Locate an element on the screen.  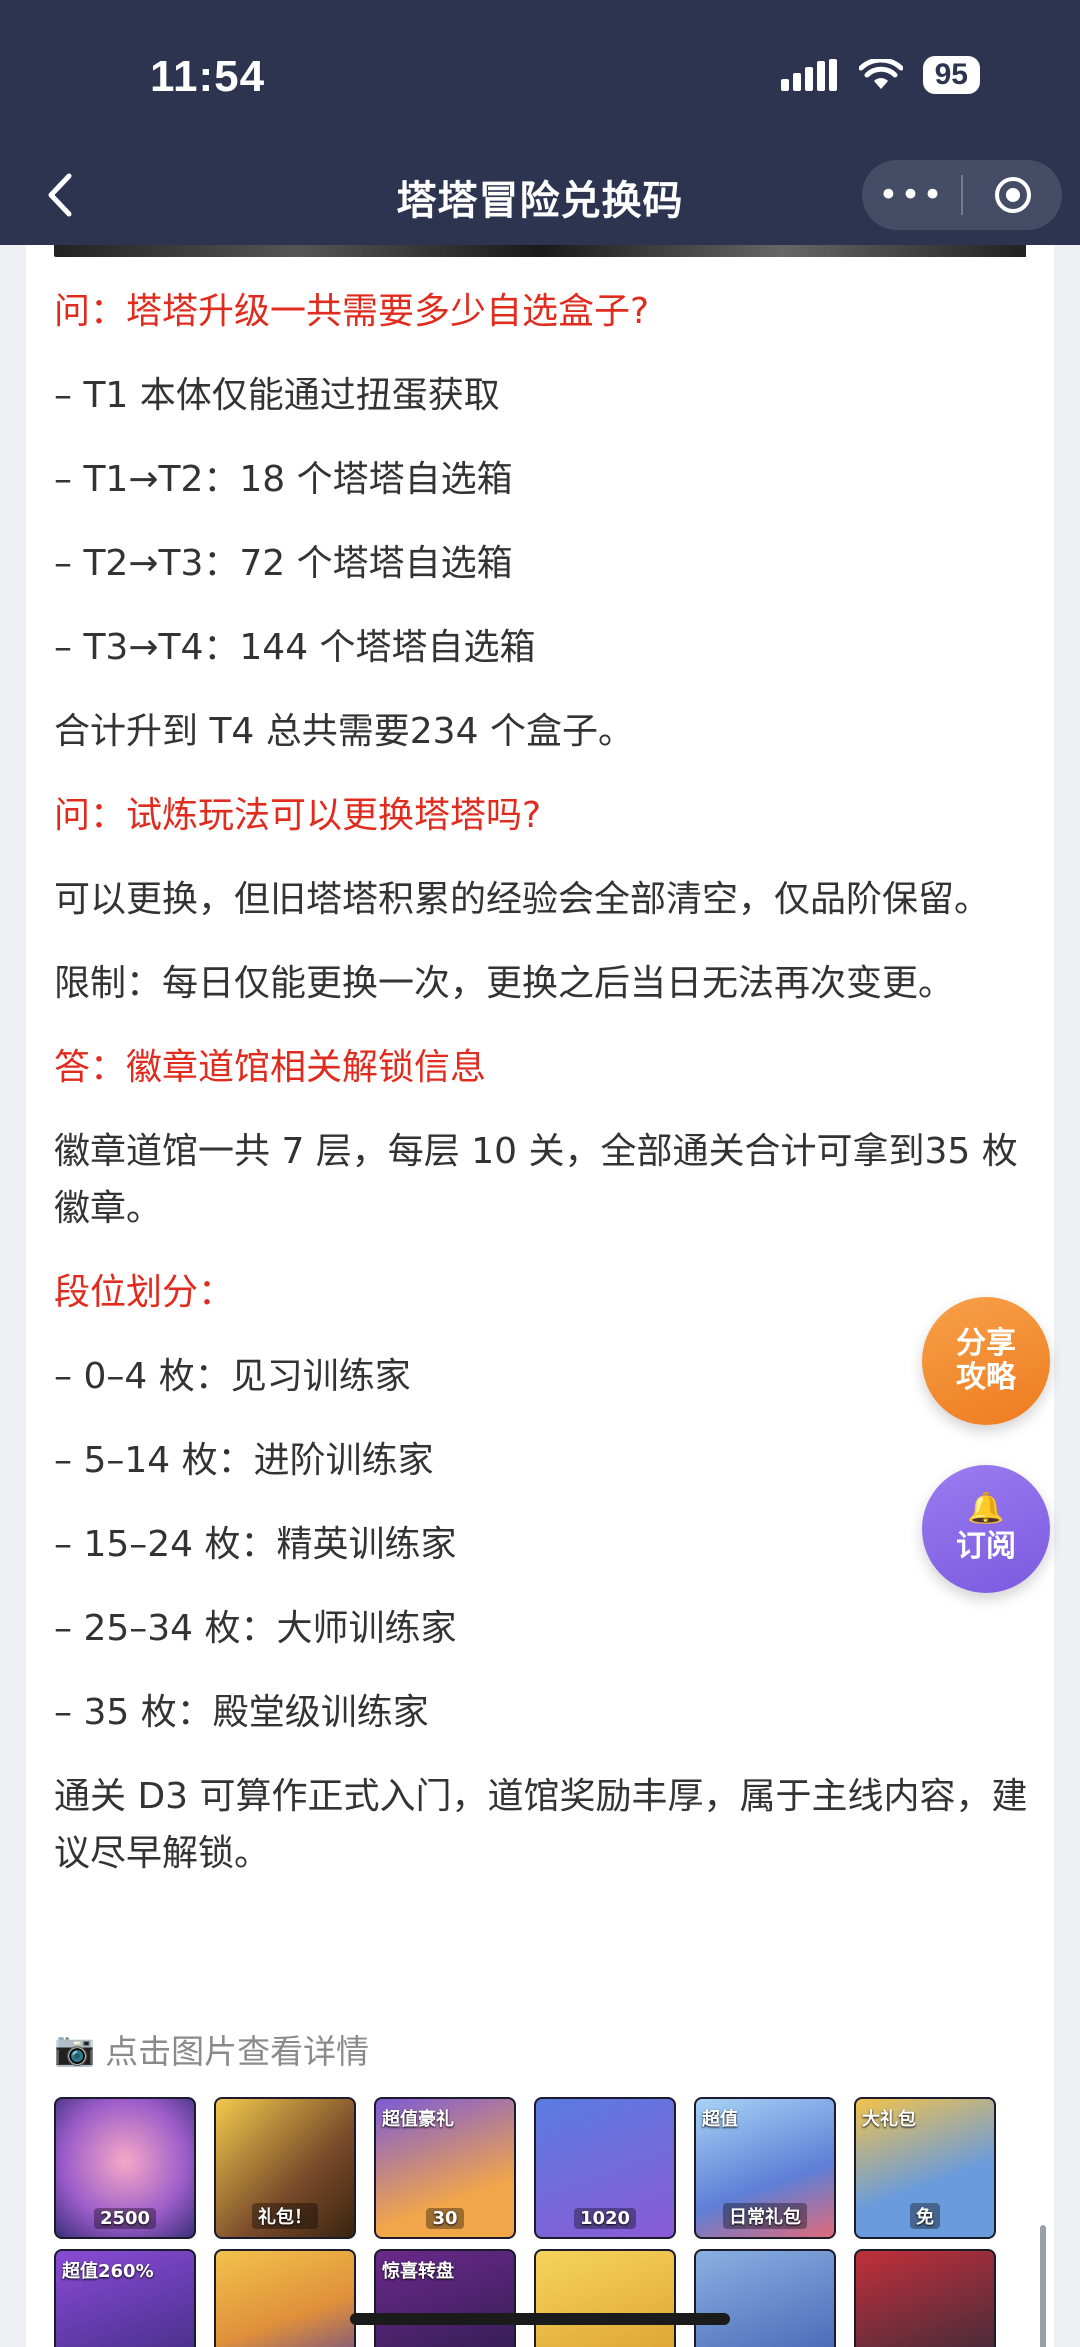
status-bar: 11:54 95 is located at coordinates (540, 70).